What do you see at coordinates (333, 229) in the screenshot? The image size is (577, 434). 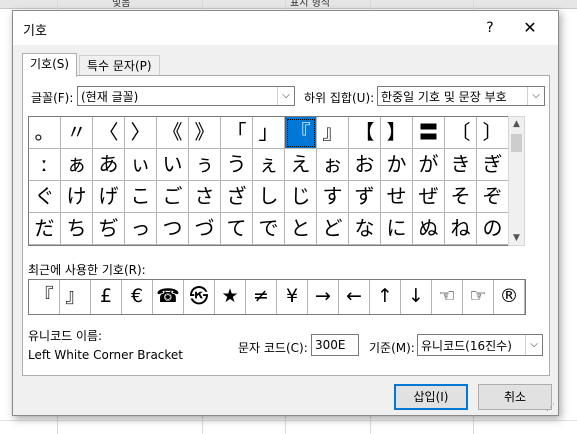 I see `symbol-cell: ど` at bounding box center [333, 229].